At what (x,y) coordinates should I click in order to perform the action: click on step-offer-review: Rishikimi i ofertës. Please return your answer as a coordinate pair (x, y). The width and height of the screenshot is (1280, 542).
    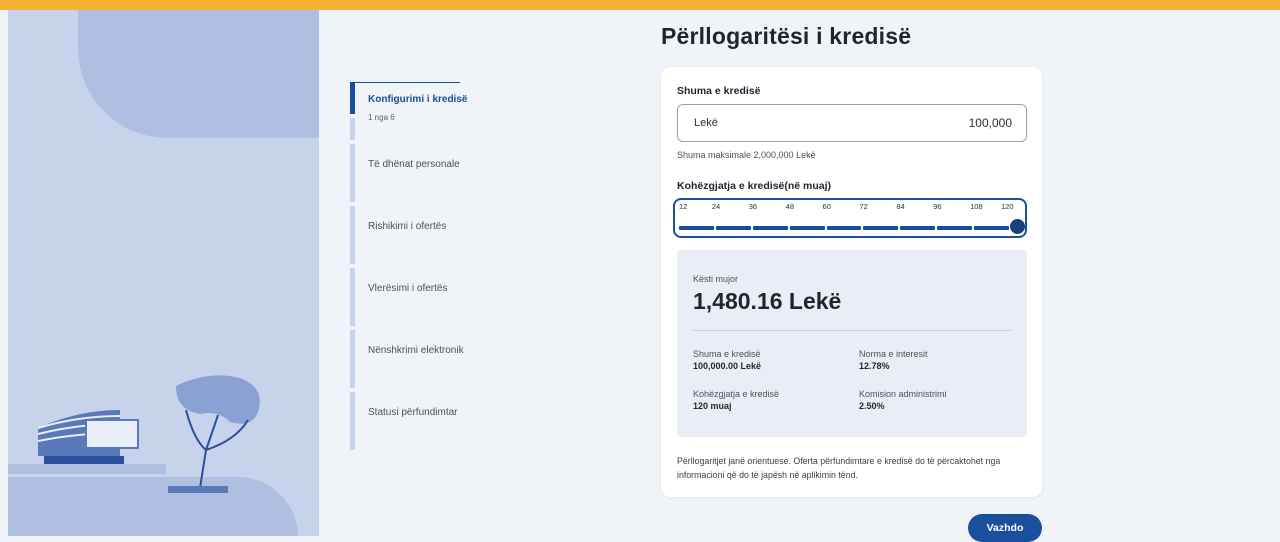
    Looking at the image, I should click on (410, 237).